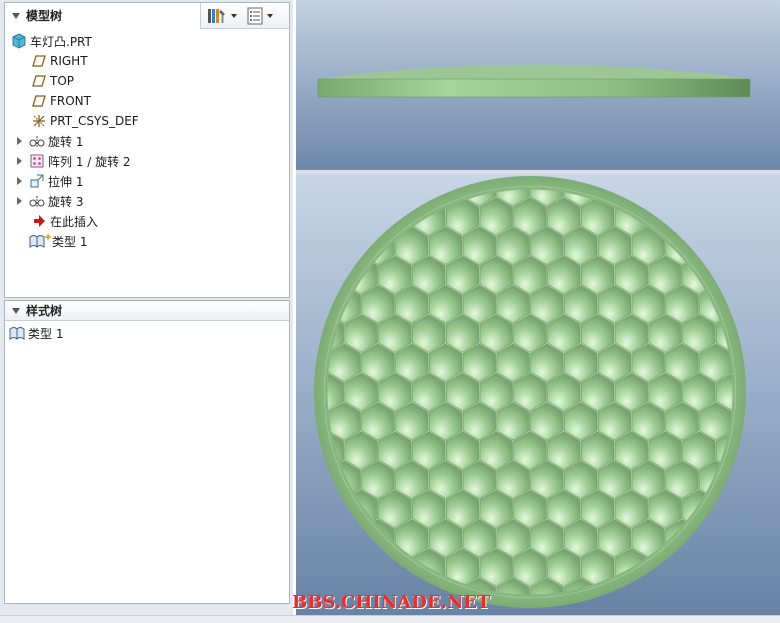 The image size is (780, 623). Describe the element at coordinates (66, 141) in the screenshot. I see `tree-item-label: 旋转 1` at that location.